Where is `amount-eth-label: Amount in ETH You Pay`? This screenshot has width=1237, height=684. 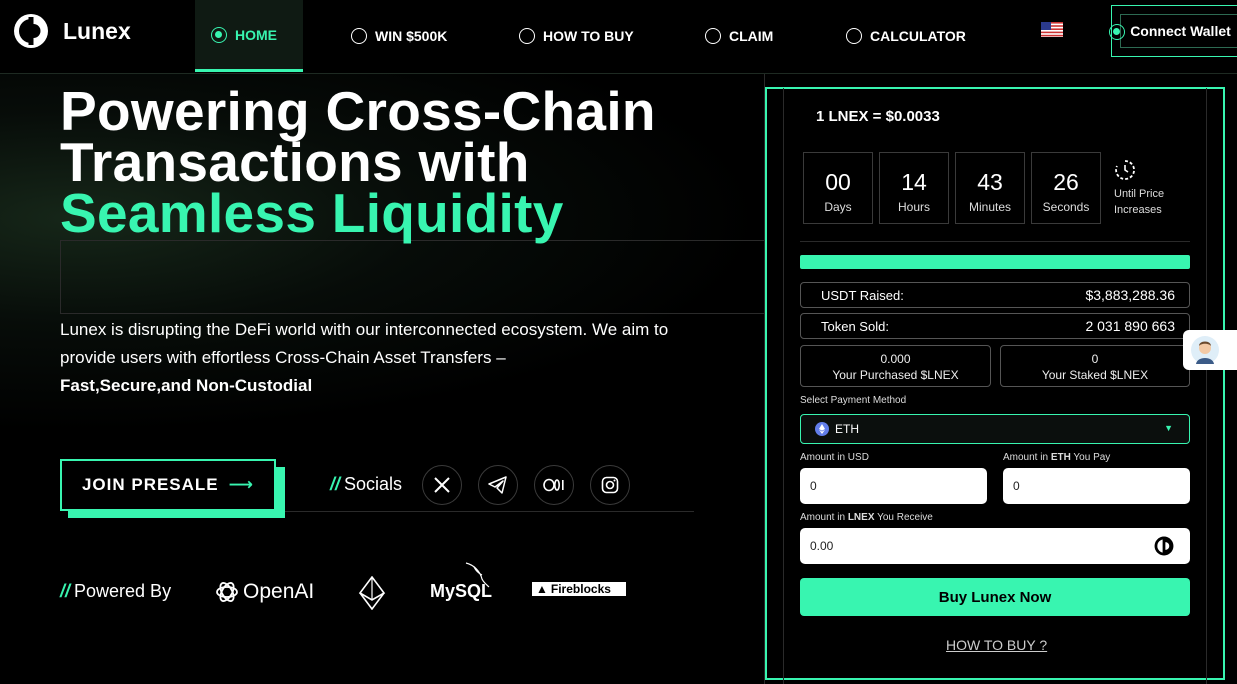
amount-eth-label: Amount in ETH You Pay is located at coordinates (1057, 457).